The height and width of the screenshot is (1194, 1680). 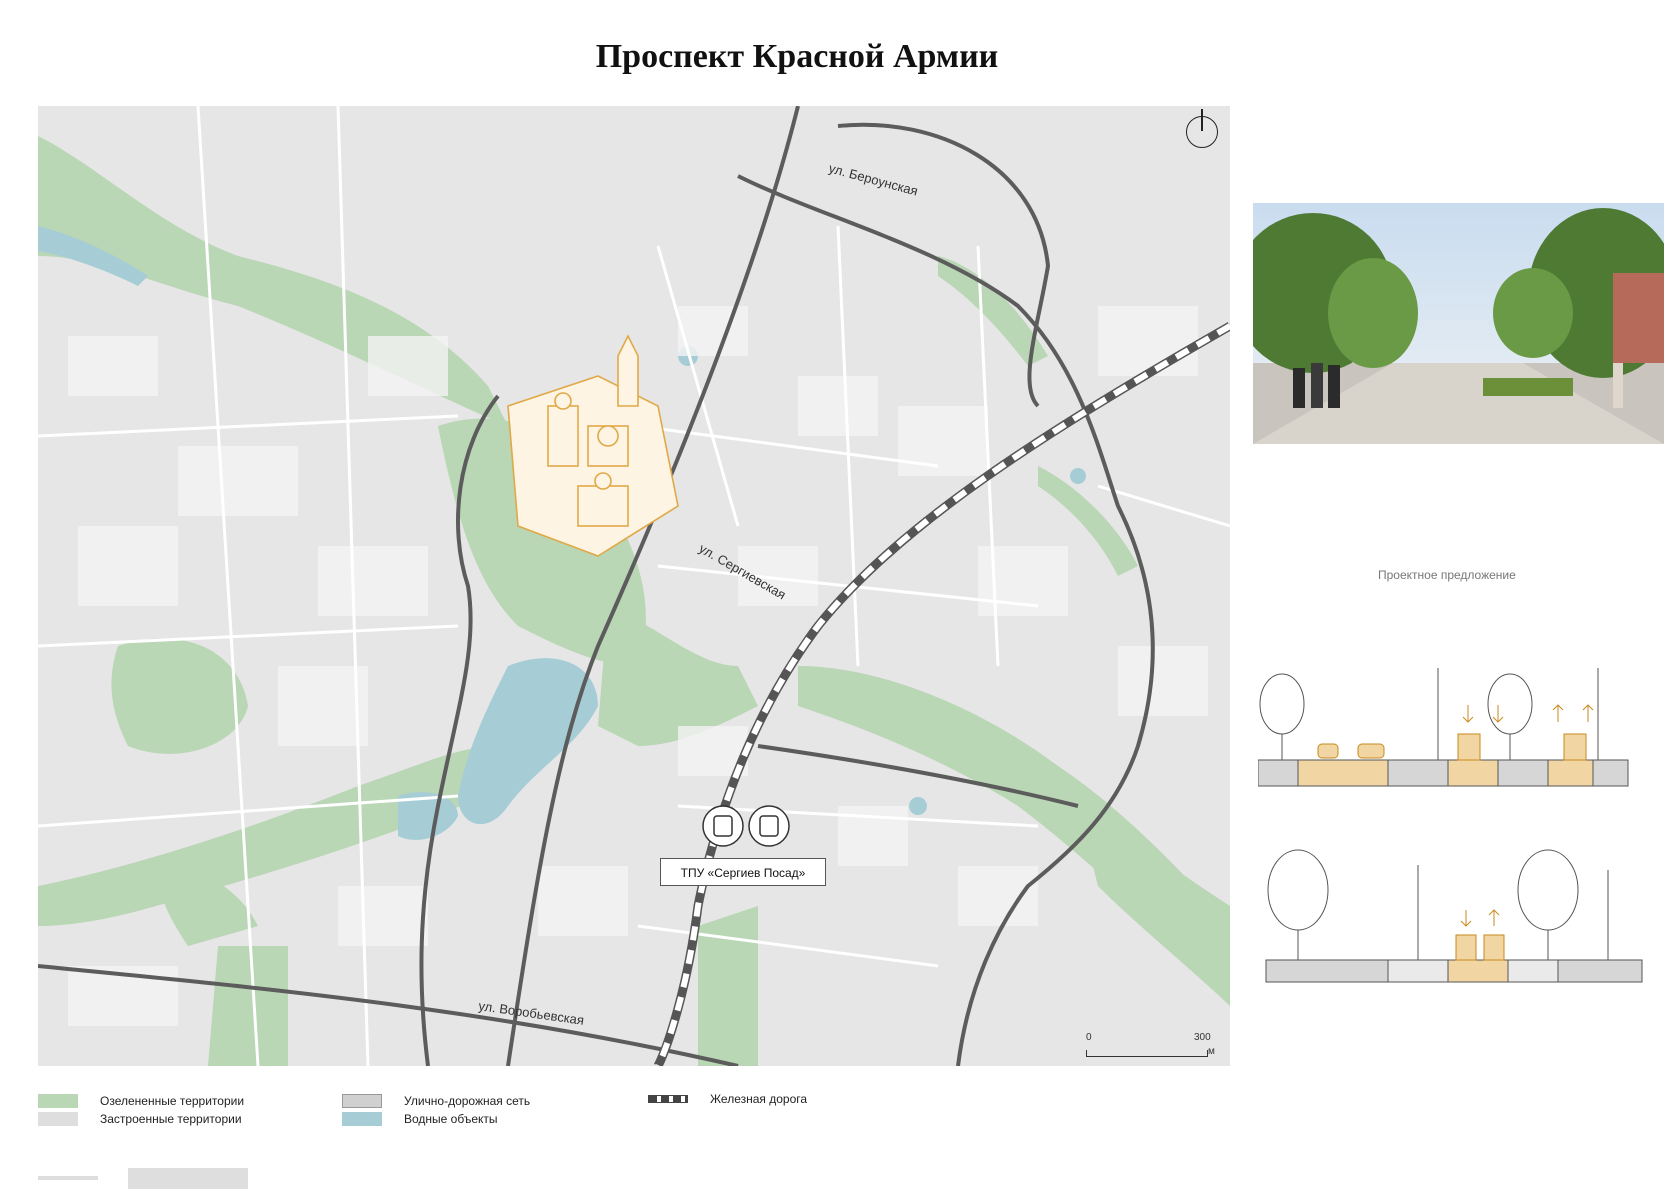 I want to click on legend-green: Озелененные территории, so click(x=141, y=1101).